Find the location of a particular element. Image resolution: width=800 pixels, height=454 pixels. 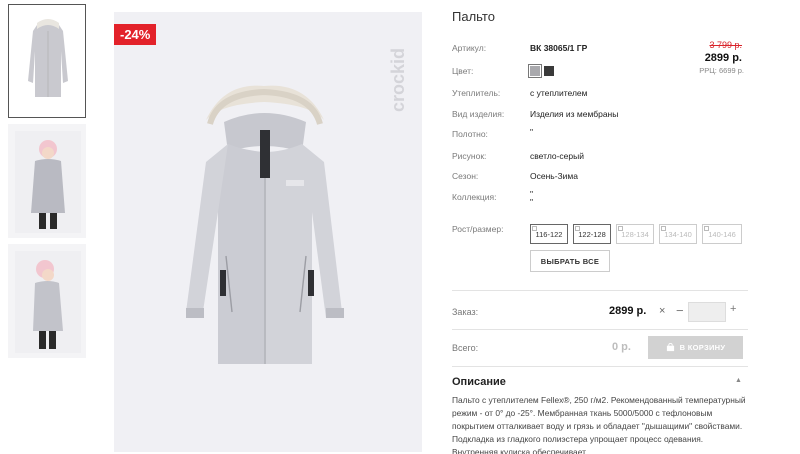

discount-badge: -24% is located at coordinates (135, 34).